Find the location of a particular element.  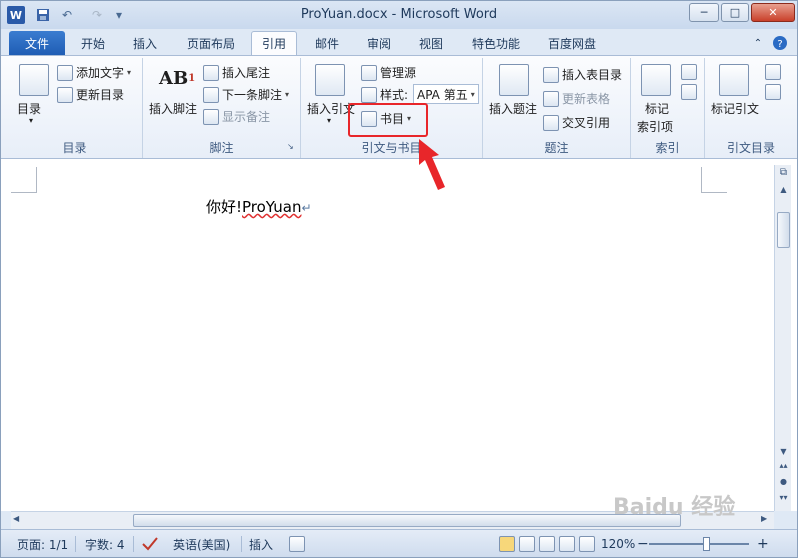

update-table-button: 更新表格 is located at coordinates (576, 98).